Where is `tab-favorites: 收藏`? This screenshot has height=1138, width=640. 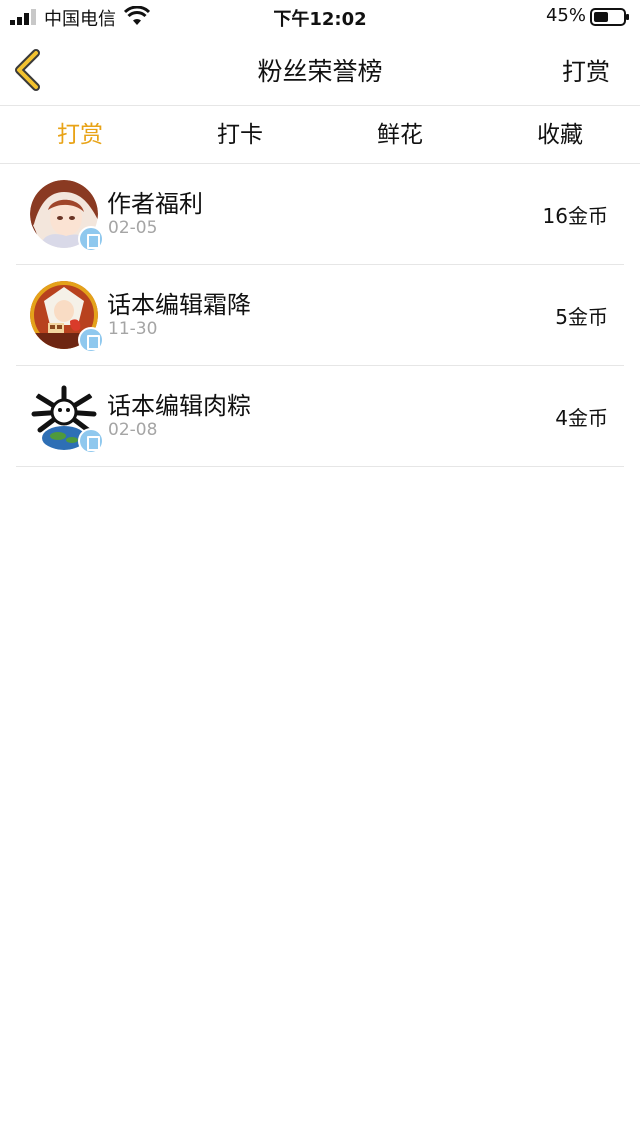
tab-favorites: 收藏 is located at coordinates (560, 135).